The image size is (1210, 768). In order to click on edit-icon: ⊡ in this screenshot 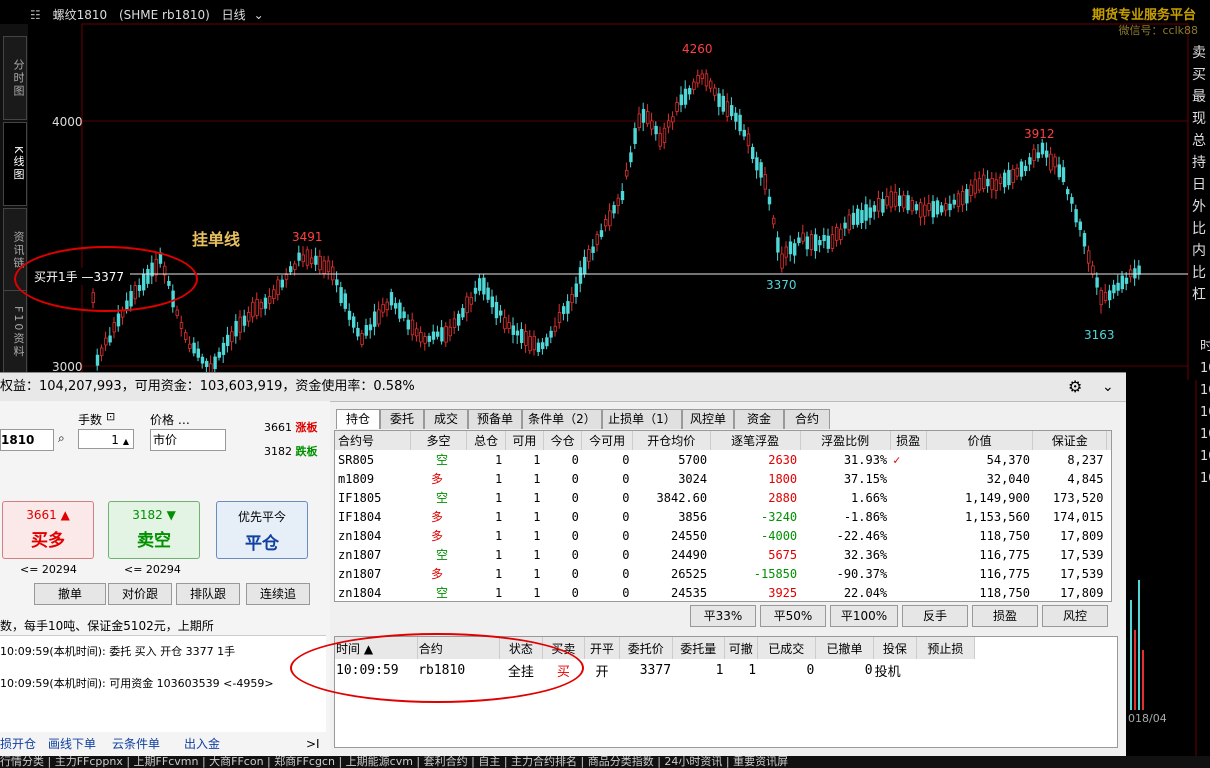, I will do `click(110, 416)`.